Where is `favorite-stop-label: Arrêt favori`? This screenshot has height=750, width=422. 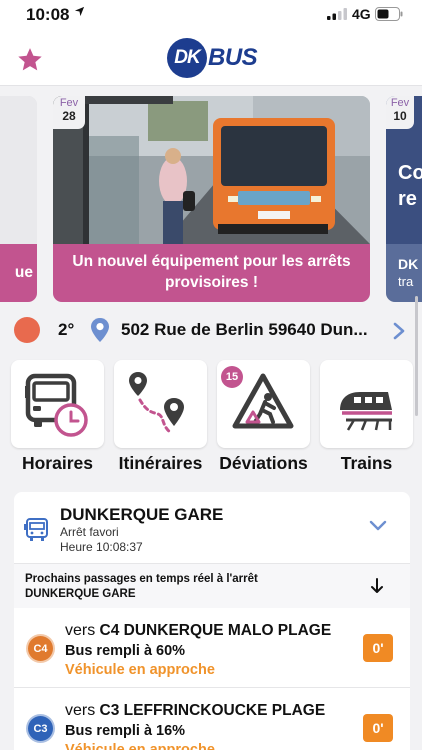
favorite-stop-label: Arrêt favori is located at coordinates (89, 532).